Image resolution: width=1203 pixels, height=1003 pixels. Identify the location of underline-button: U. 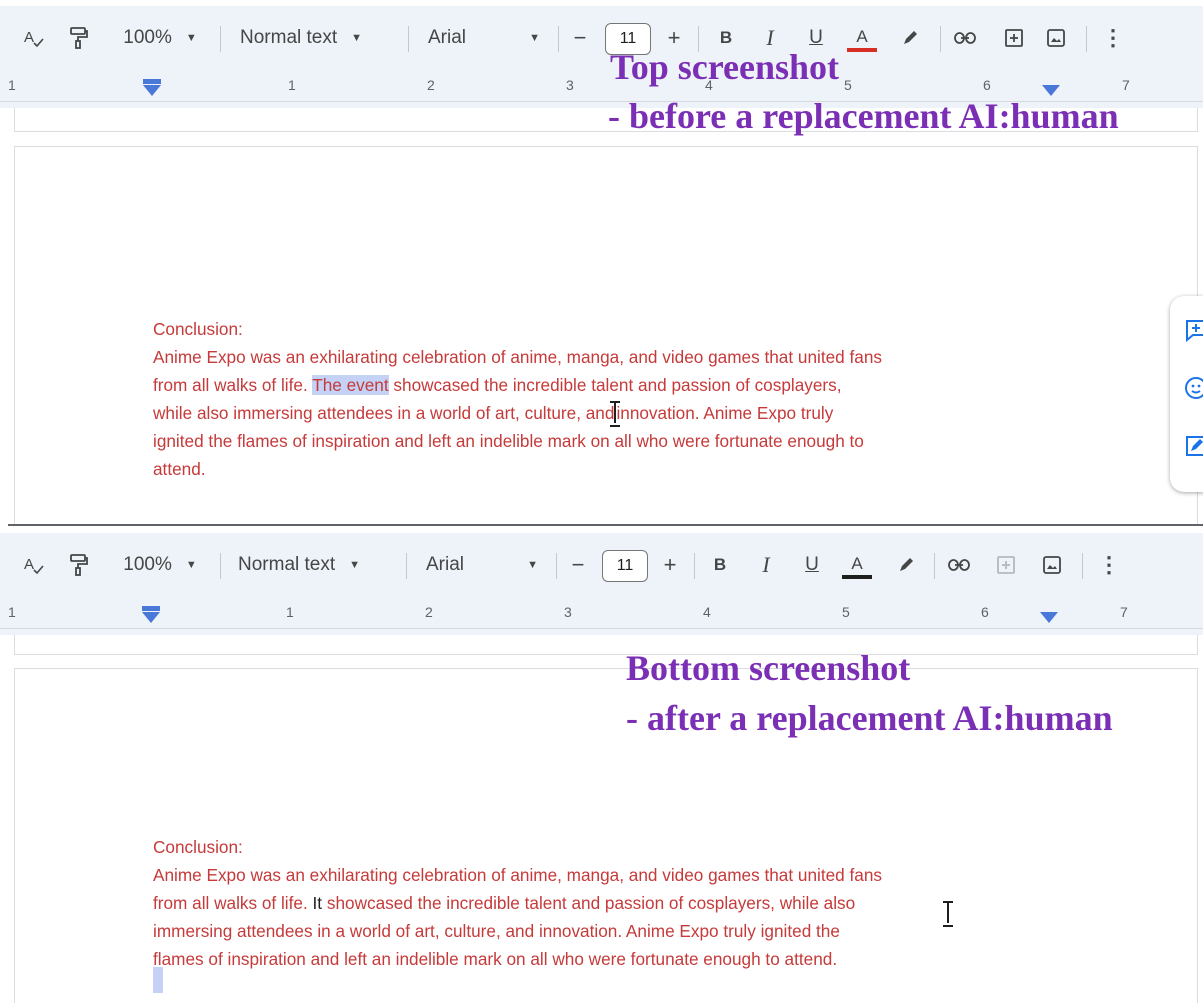
(812, 565).